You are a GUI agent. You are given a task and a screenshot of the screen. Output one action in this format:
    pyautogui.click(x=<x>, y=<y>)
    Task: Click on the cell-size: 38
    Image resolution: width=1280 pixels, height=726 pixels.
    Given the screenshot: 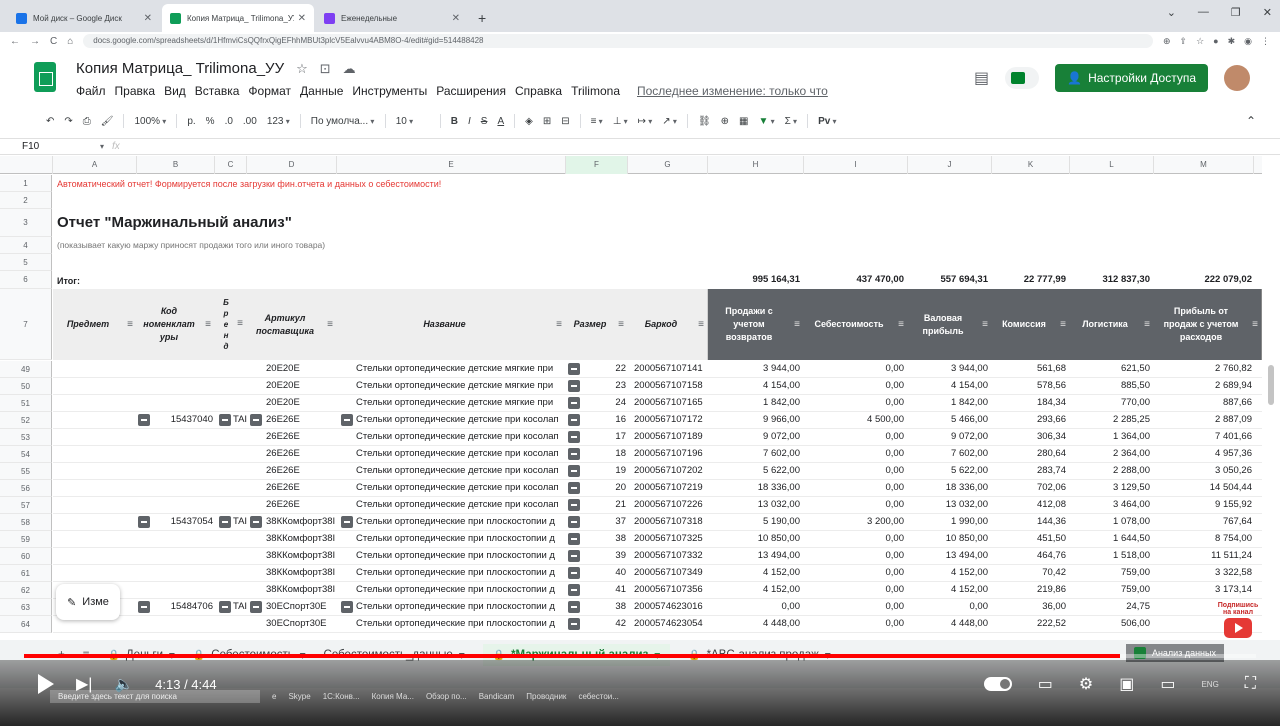 What is the action you would take?
    pyautogui.click(x=603, y=538)
    